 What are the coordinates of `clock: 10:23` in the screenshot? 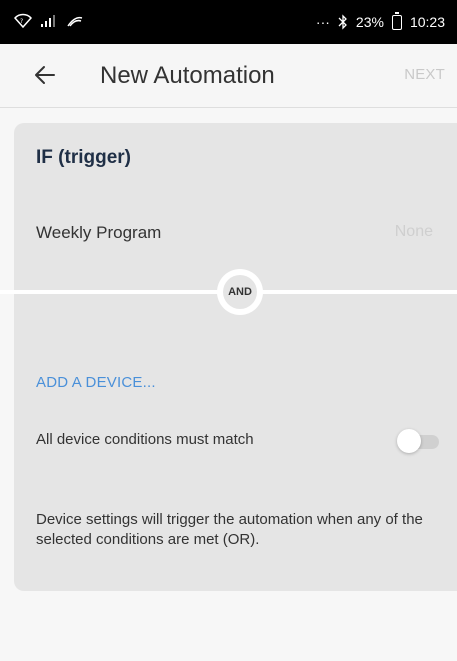 It's located at (427, 22).